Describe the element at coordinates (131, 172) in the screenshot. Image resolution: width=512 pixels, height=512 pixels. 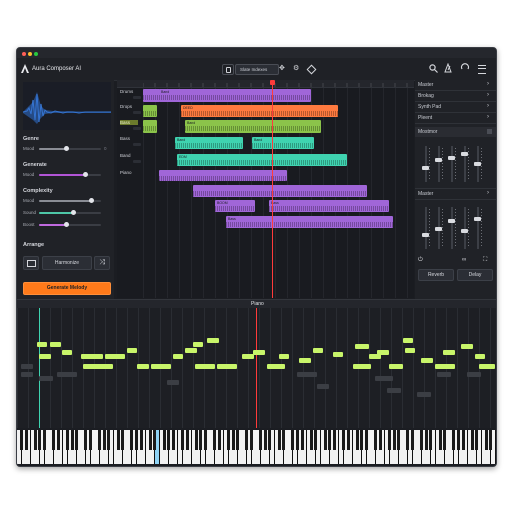
I see `track-label: Piano` at that location.